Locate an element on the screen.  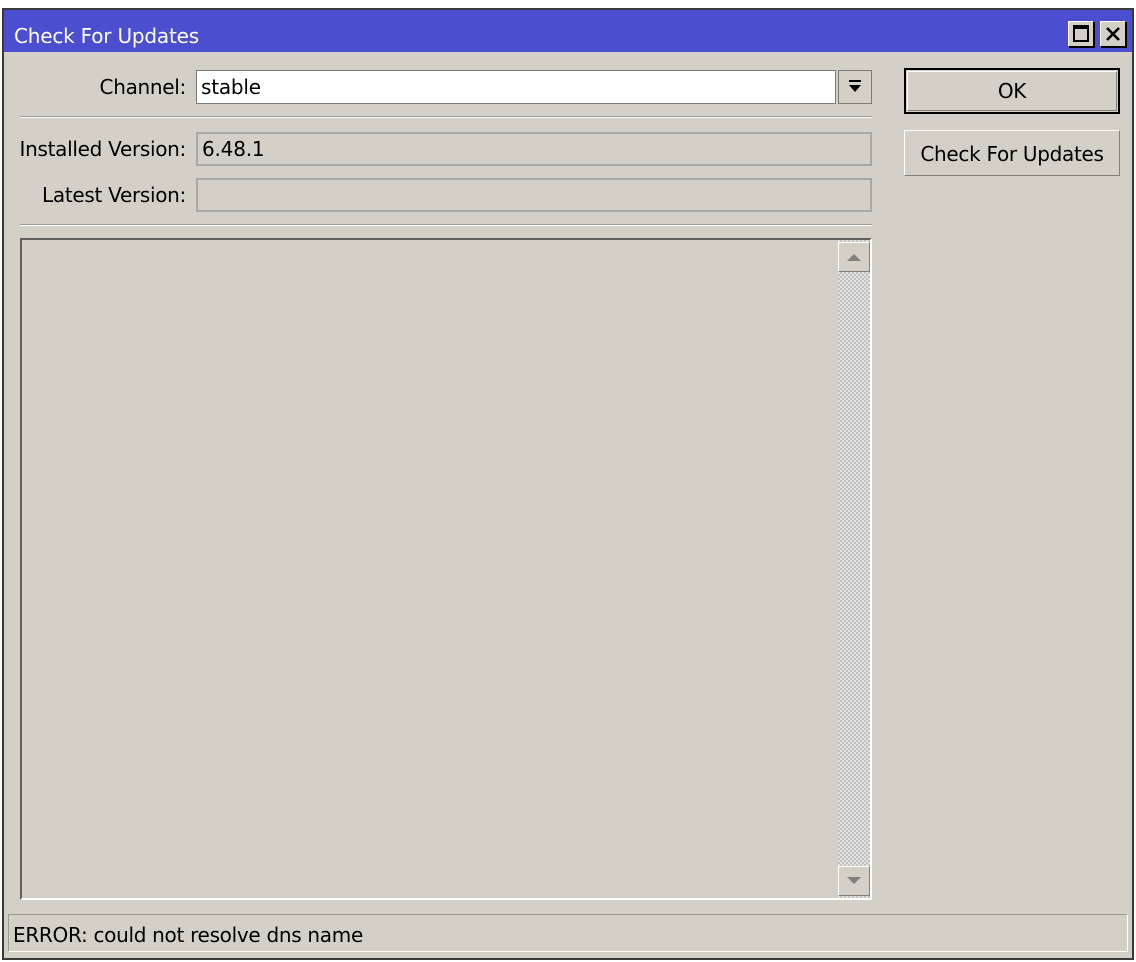
separator-top is located at coordinates (446, 117).